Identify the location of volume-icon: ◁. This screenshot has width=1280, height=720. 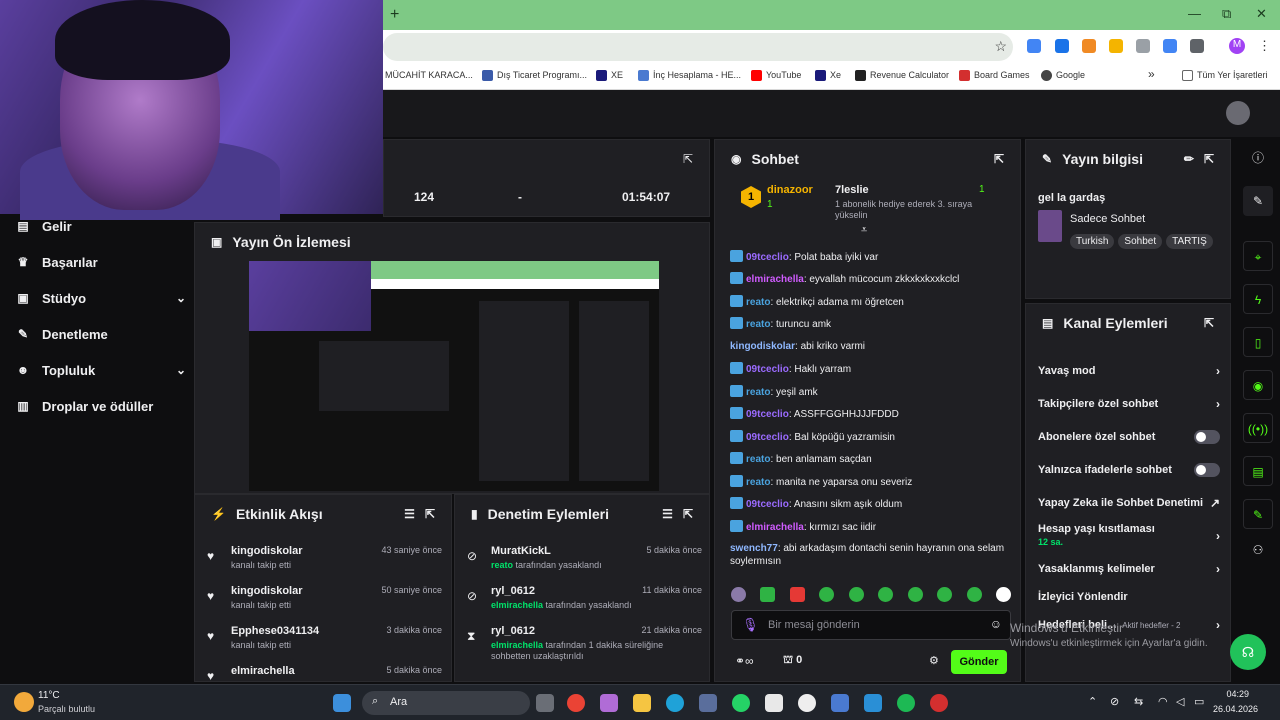
(1180, 701).